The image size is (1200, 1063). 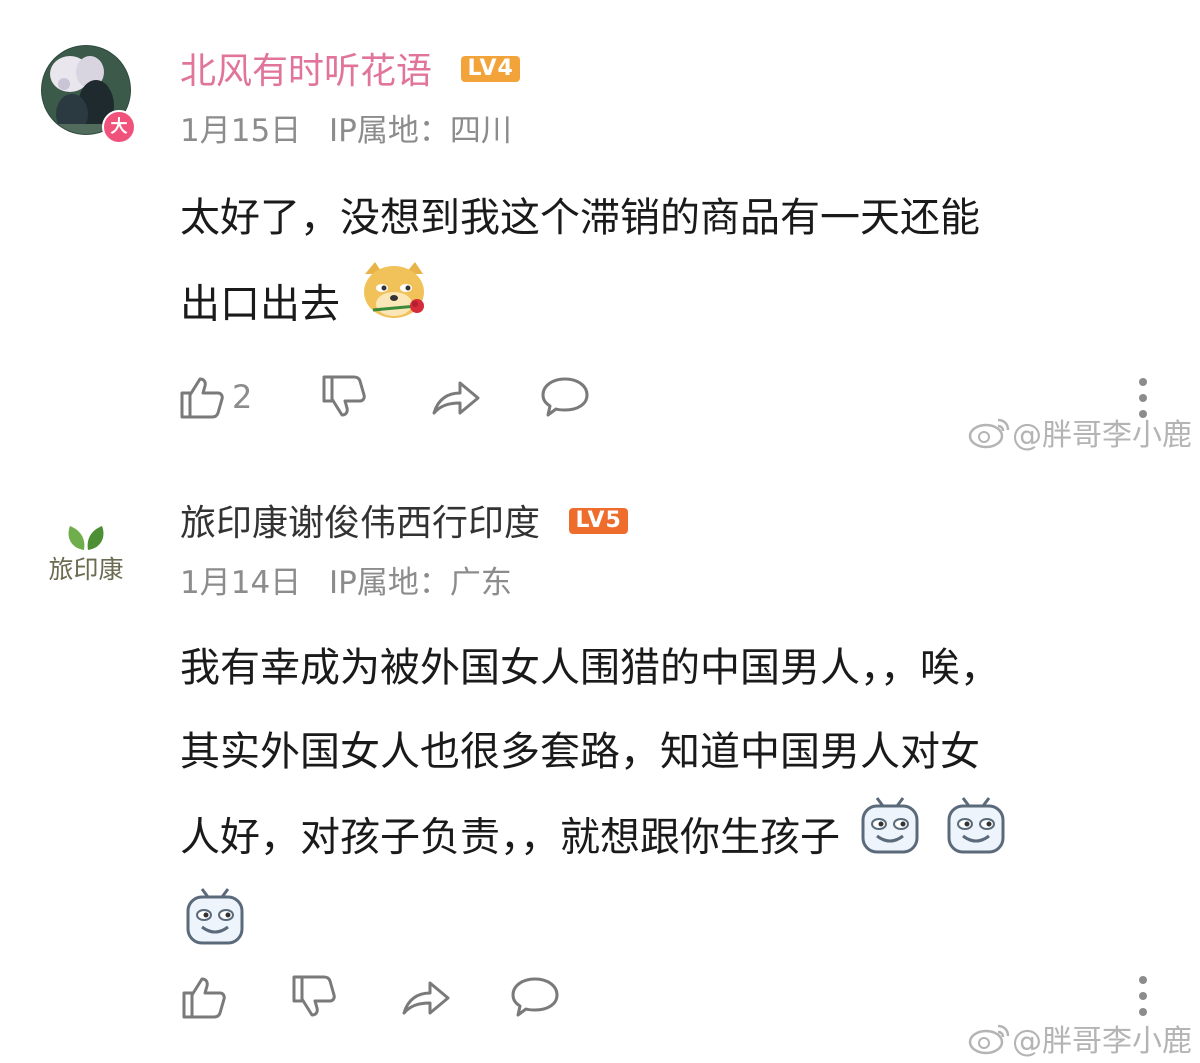 What do you see at coordinates (420, 583) in the screenshot?
I see `ip-location: IP属地：广东` at bounding box center [420, 583].